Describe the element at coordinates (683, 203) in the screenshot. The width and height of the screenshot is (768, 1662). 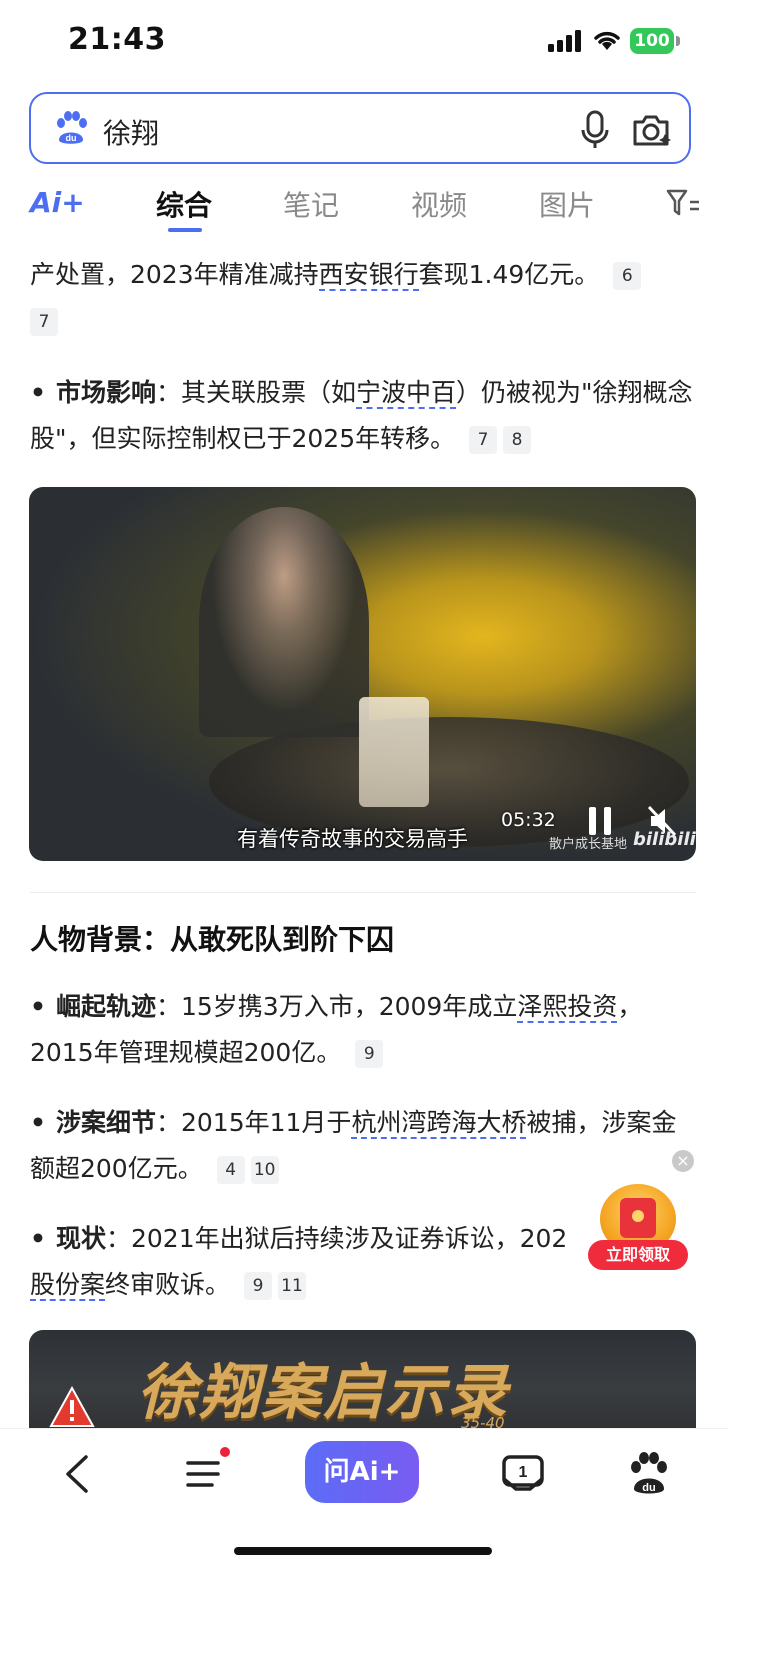
I see `filter-icon` at that location.